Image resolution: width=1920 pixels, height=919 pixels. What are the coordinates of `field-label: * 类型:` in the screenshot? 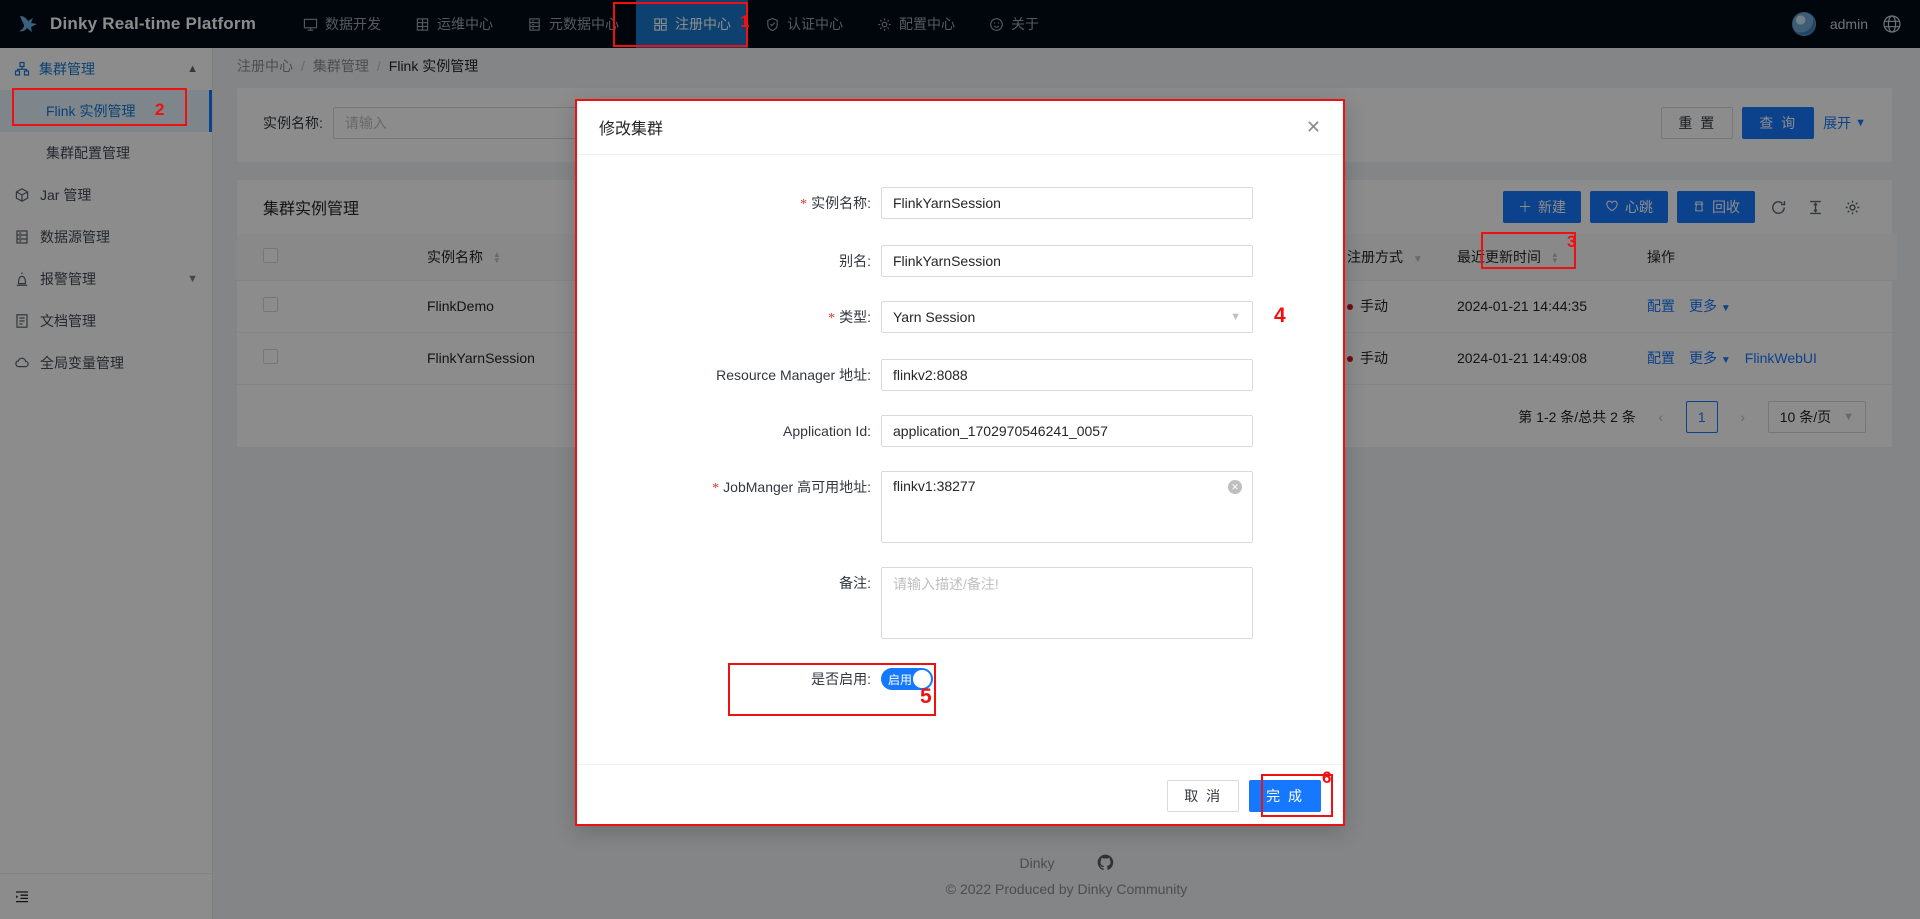 It's located at (849, 317).